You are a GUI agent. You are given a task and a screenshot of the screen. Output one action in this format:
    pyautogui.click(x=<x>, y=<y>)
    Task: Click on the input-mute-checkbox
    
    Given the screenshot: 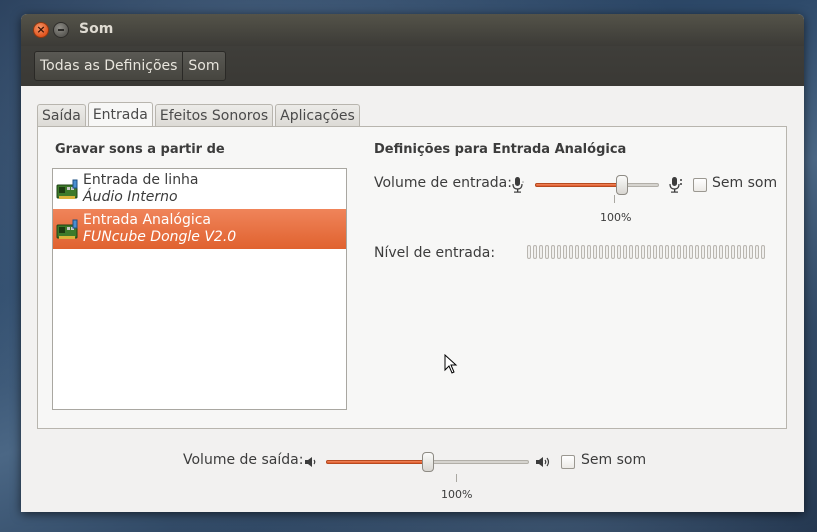 What is the action you would take?
    pyautogui.click(x=700, y=185)
    